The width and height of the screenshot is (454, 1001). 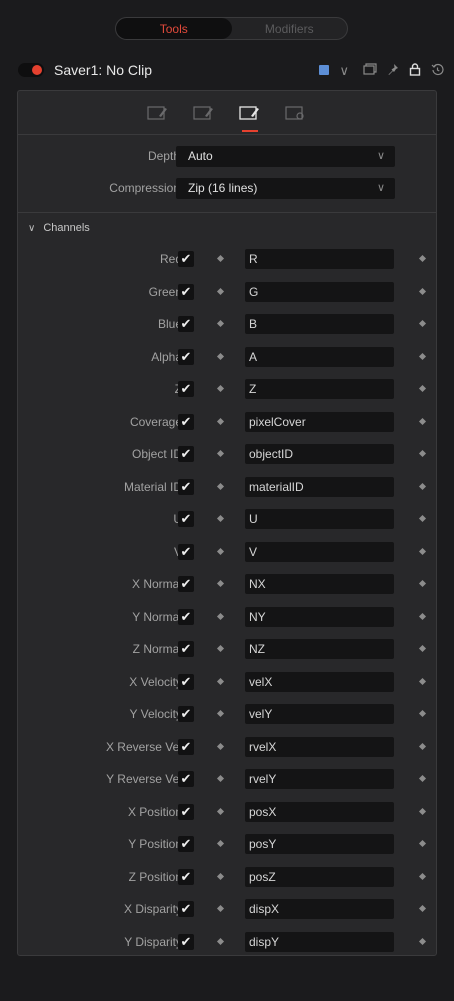 What do you see at coordinates (319, 292) in the screenshot?
I see `channel-name-input: G` at bounding box center [319, 292].